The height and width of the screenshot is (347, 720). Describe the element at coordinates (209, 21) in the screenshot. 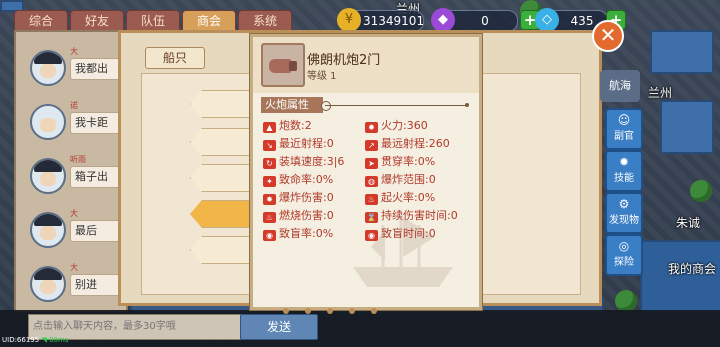

I see `tab-guild: 商会` at that location.